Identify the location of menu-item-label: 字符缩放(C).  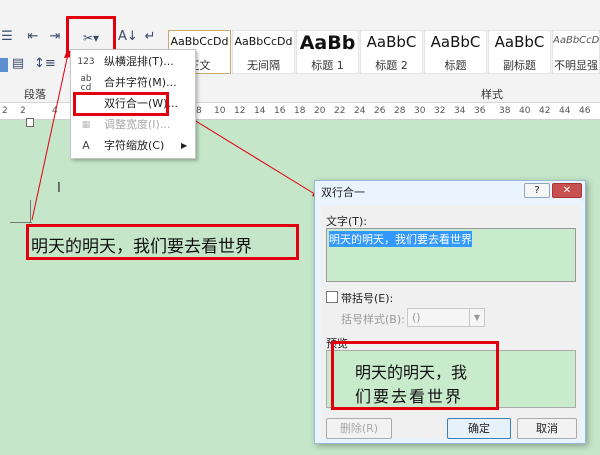
(134, 145).